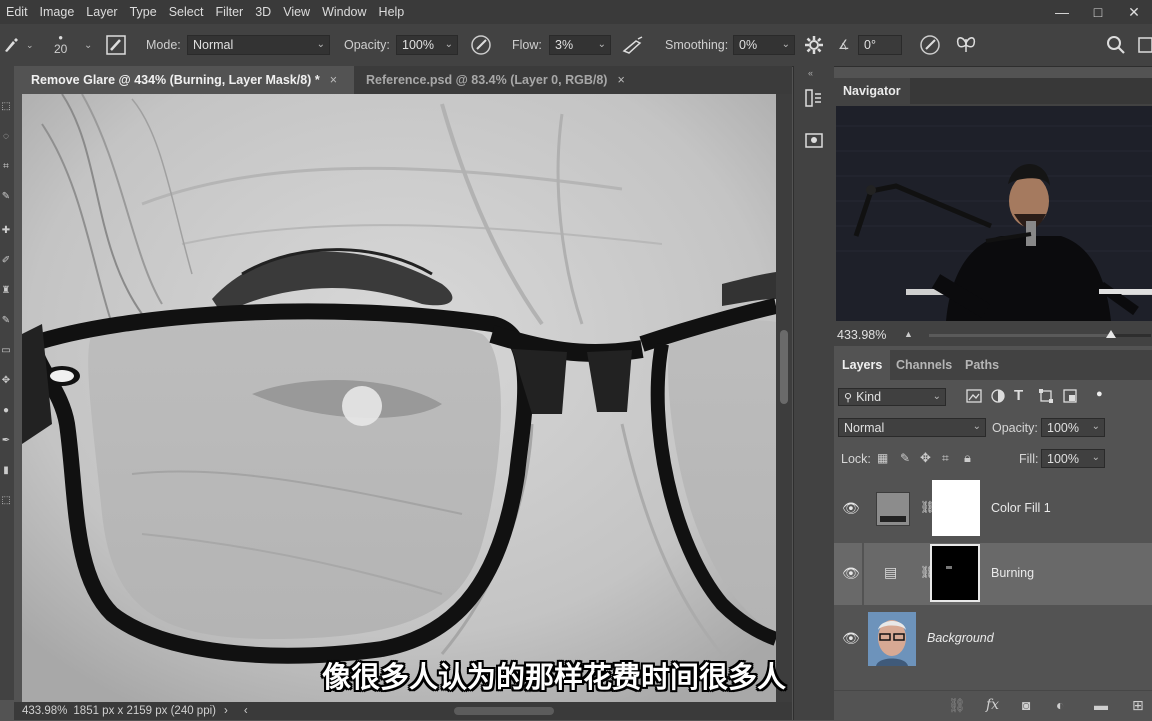  I want to click on move-tool-icon: ✥, so click(6, 381).